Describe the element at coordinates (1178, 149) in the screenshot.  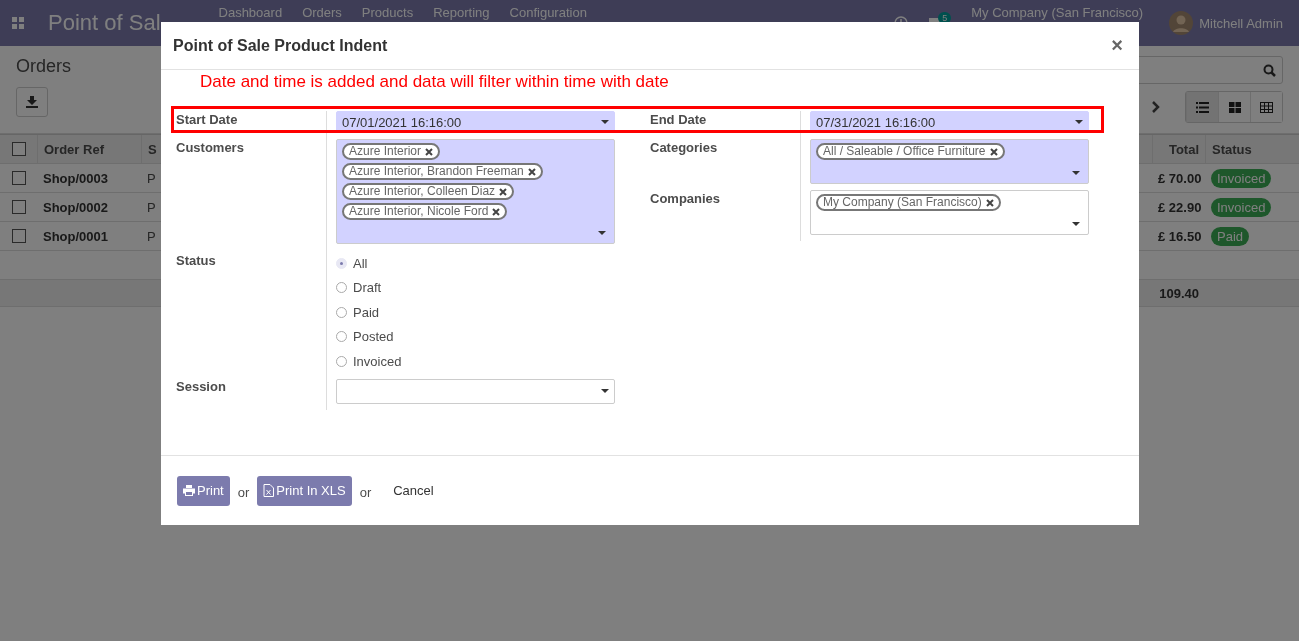
I see `column-header: Total` at that location.